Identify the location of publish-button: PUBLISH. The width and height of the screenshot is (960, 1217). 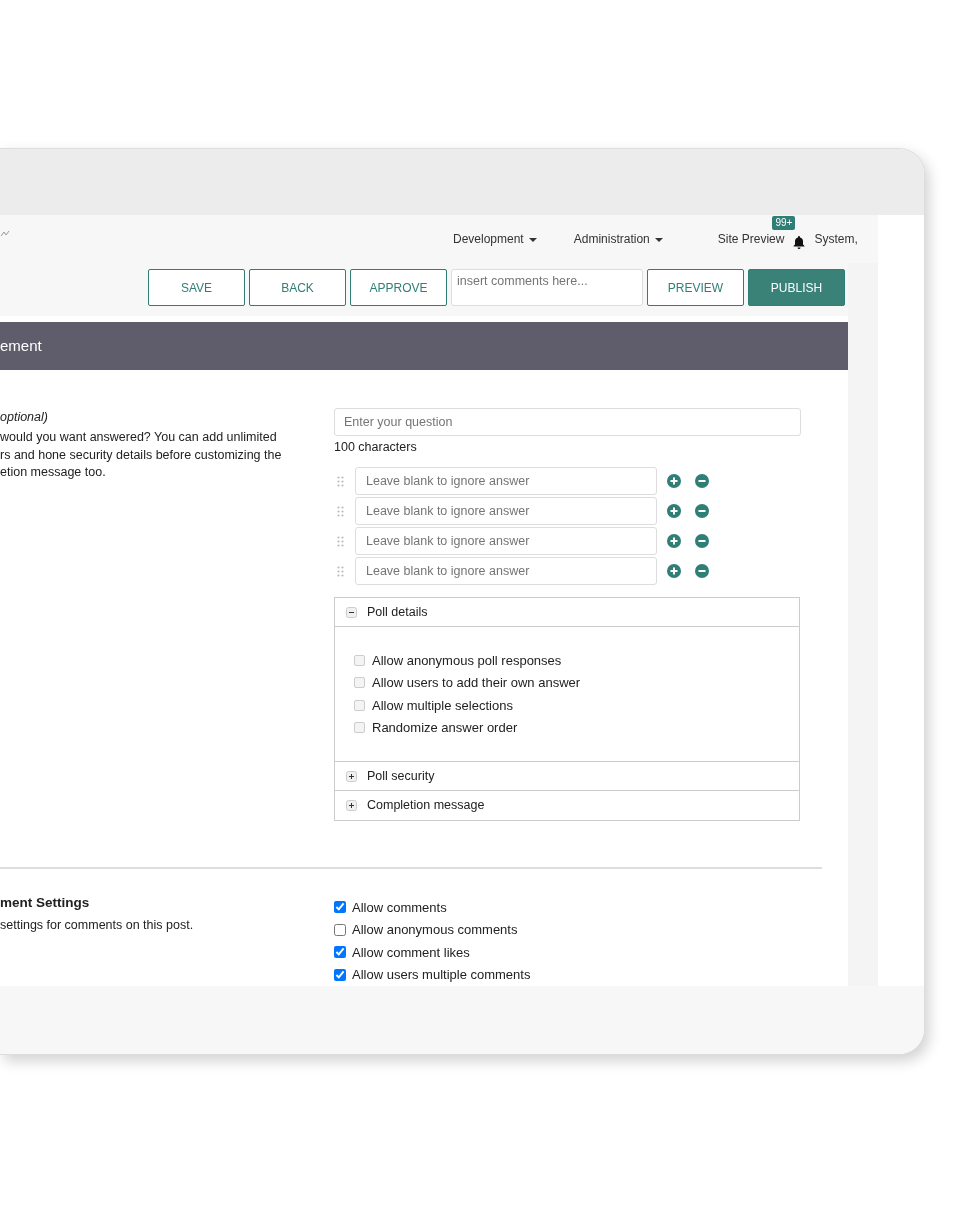
(796, 287).